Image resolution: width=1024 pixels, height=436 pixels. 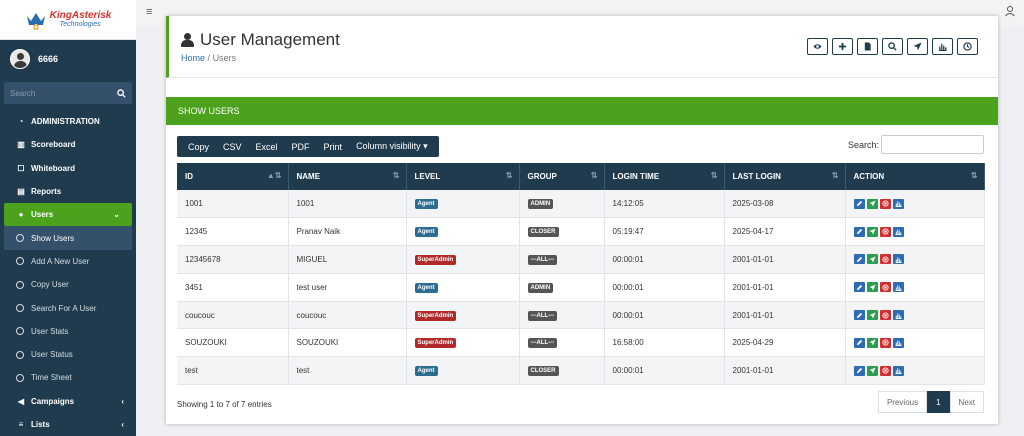 I want to click on sub-nav-search-user: Search For A User, so click(x=68, y=307).